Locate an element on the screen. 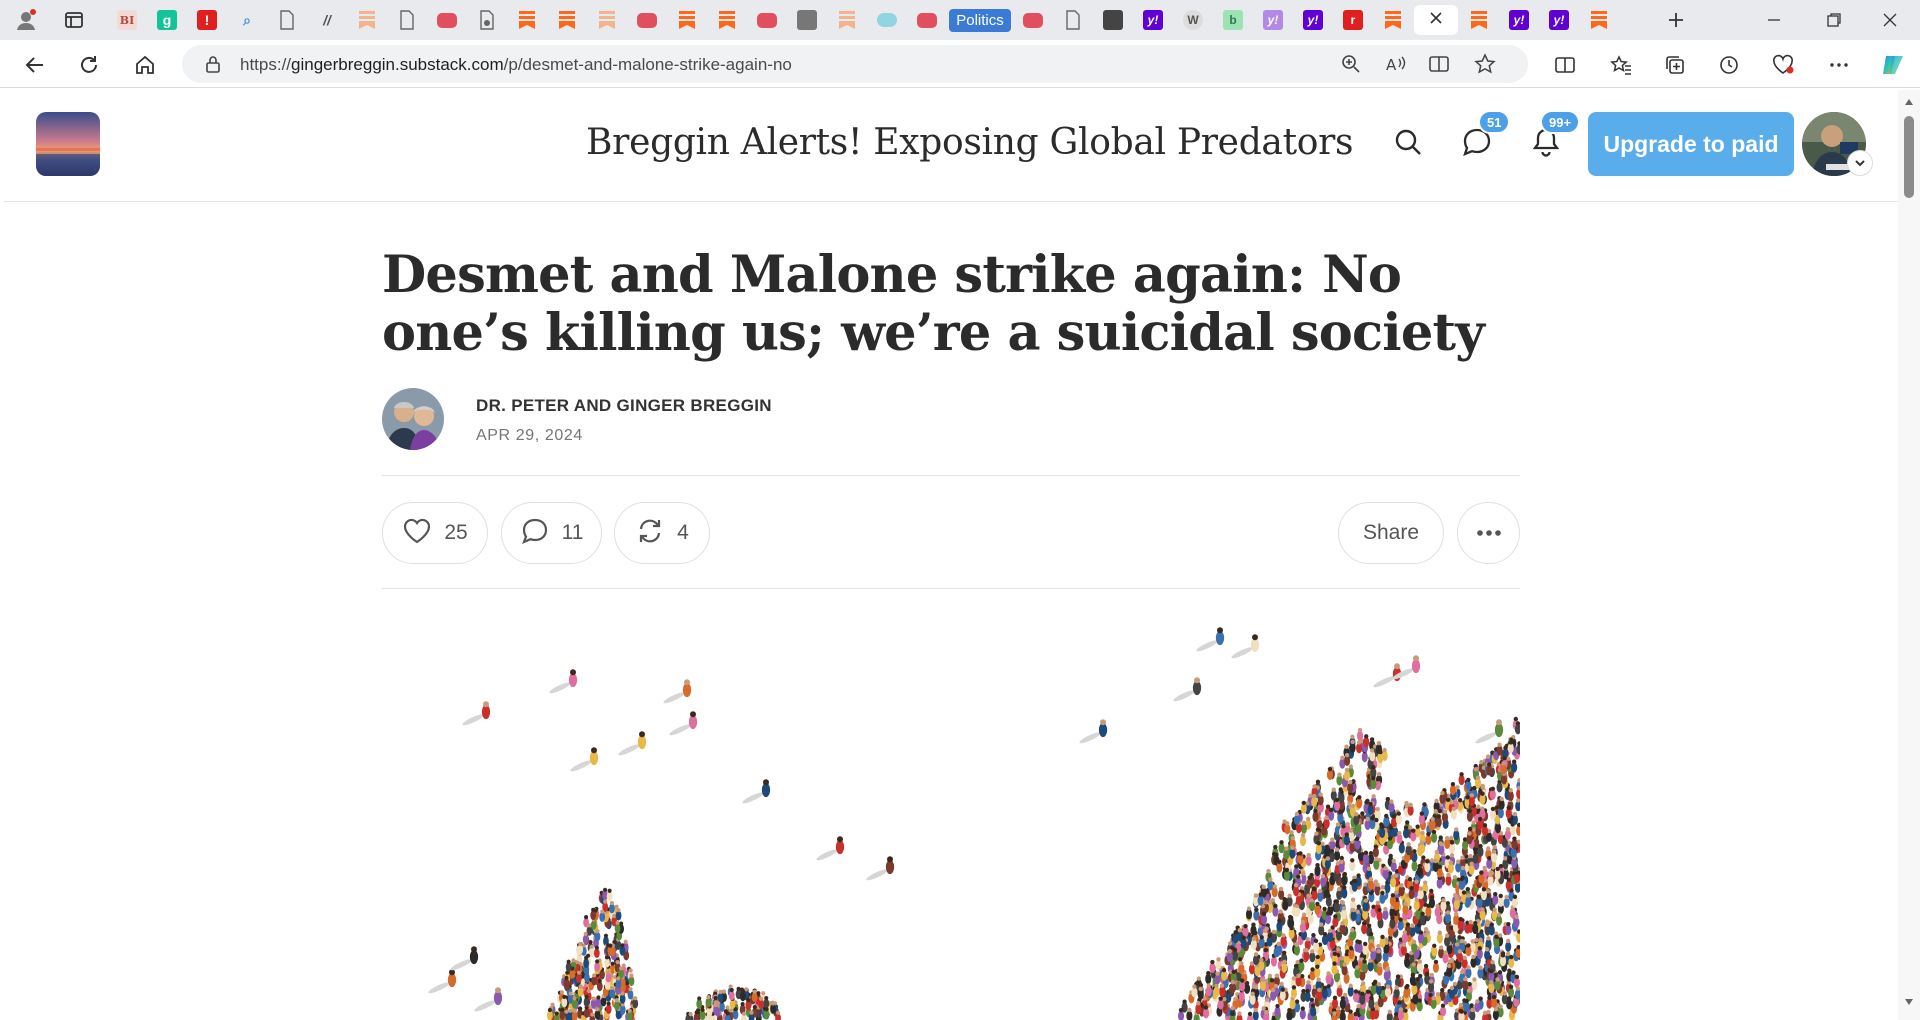  browser-tab: ⌕ is located at coordinates (247, 20).